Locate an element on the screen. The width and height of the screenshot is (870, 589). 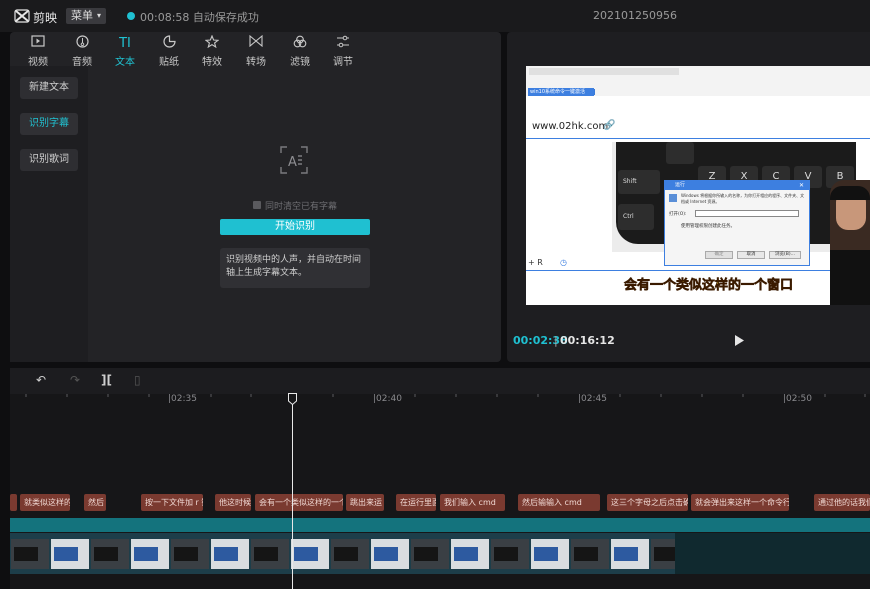
subtitle-clip: 然后输输入 cmd is located at coordinates (559, 502).